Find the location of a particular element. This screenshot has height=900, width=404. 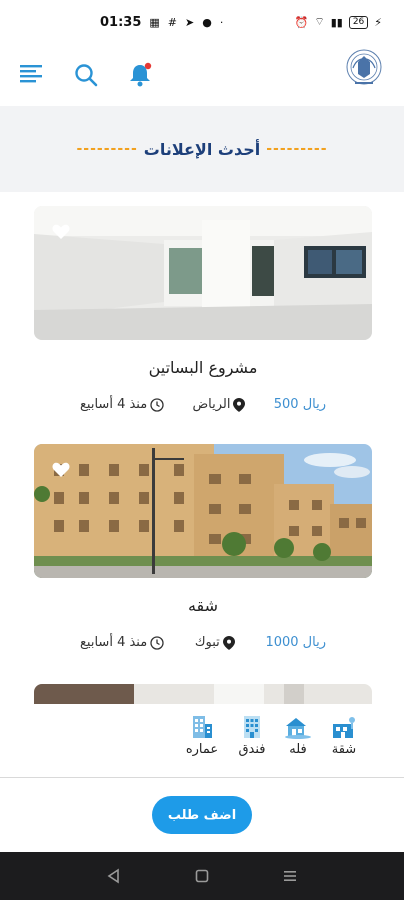

section-title: أحدث الإعلانات is located at coordinates (202, 149).